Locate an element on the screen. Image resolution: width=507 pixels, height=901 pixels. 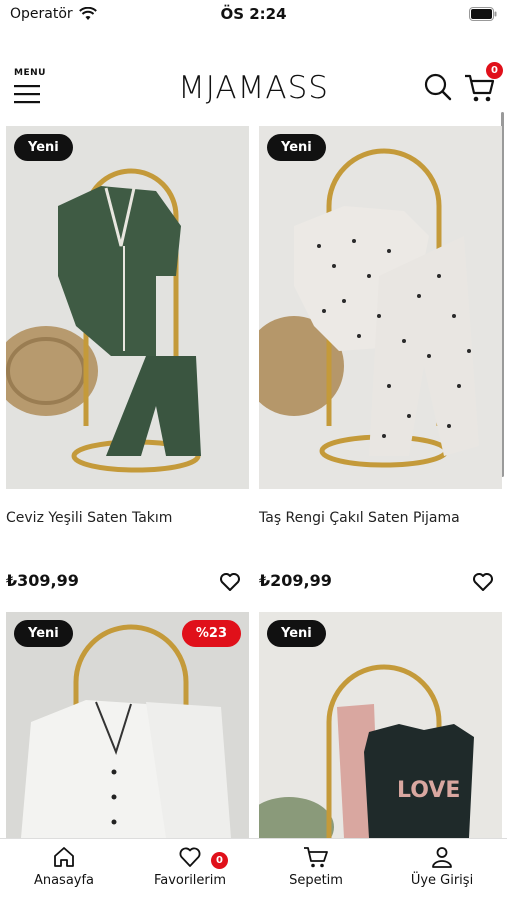
cart-icon is located at coordinates (316, 857).